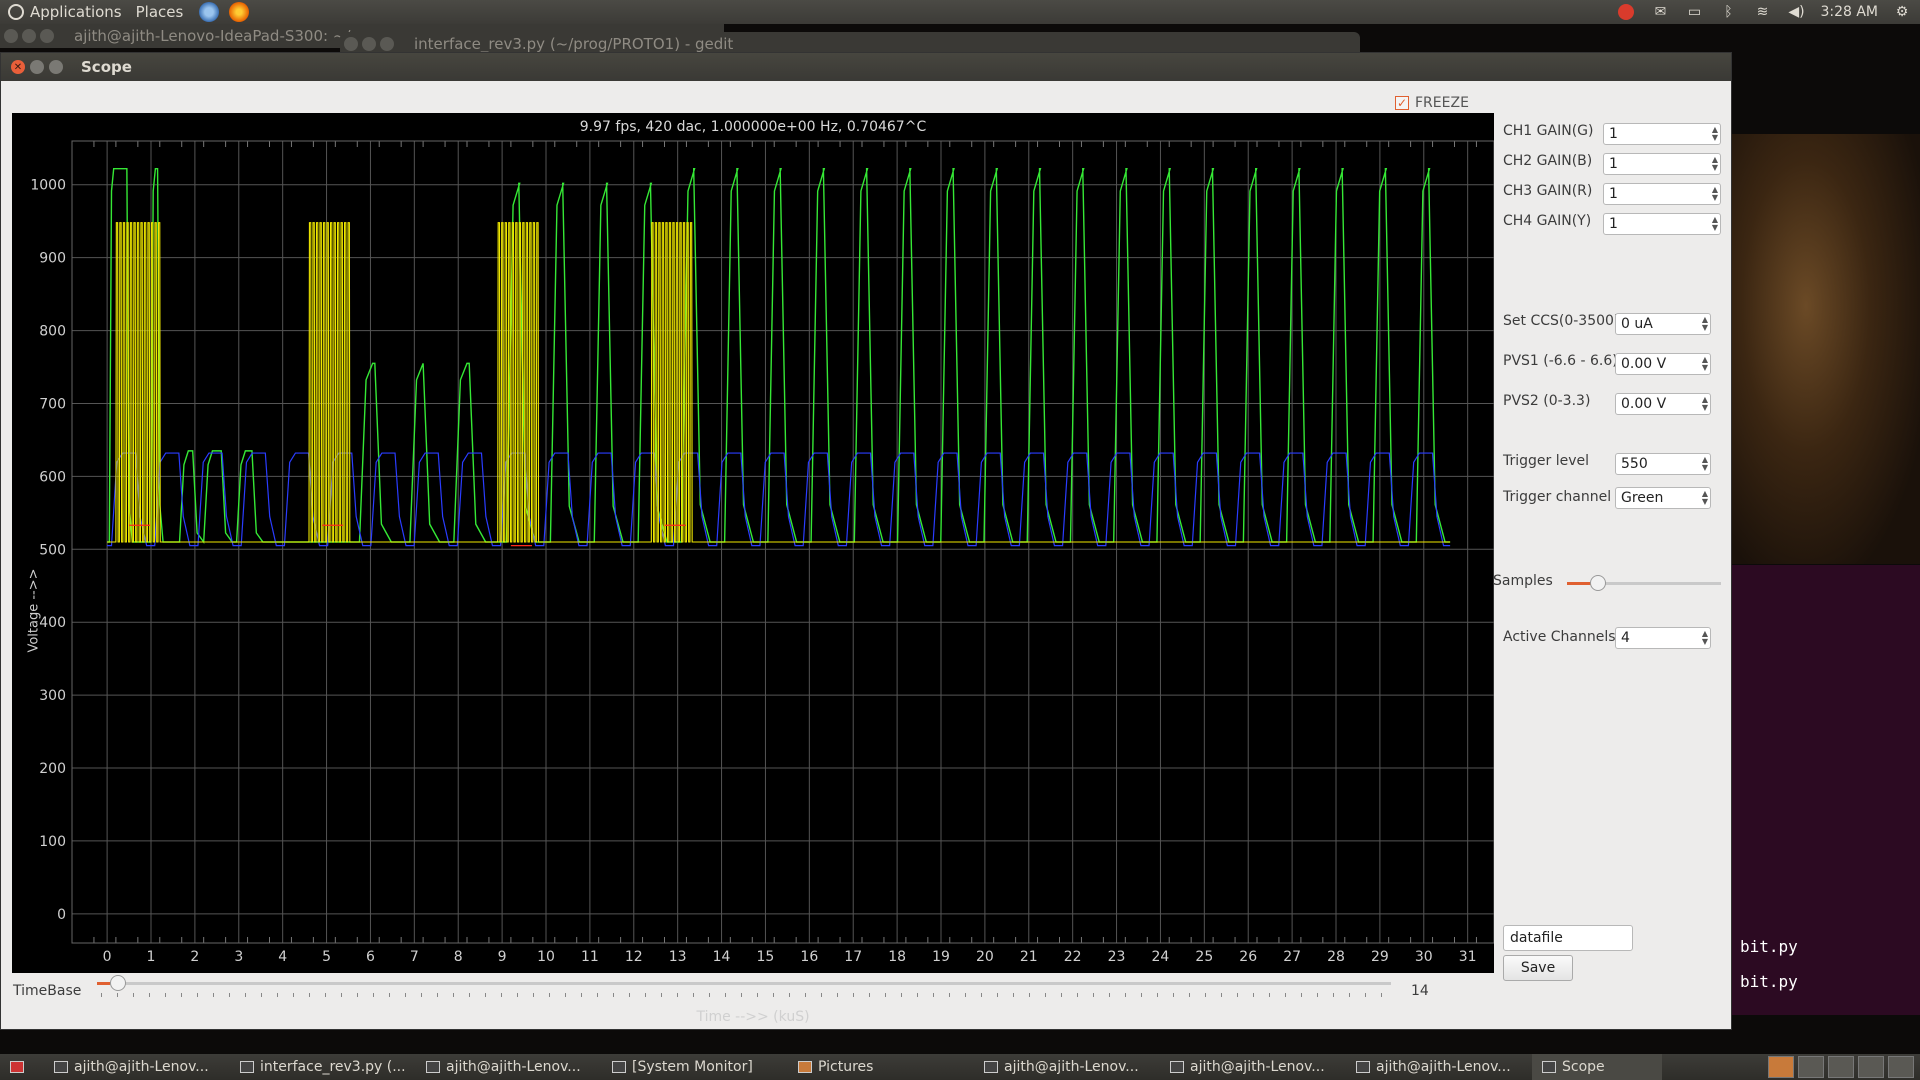 Image resolution: width=1920 pixels, height=1080 pixels. Describe the element at coordinates (107, 957) in the screenshot. I see `x-tick-label: 0` at that location.